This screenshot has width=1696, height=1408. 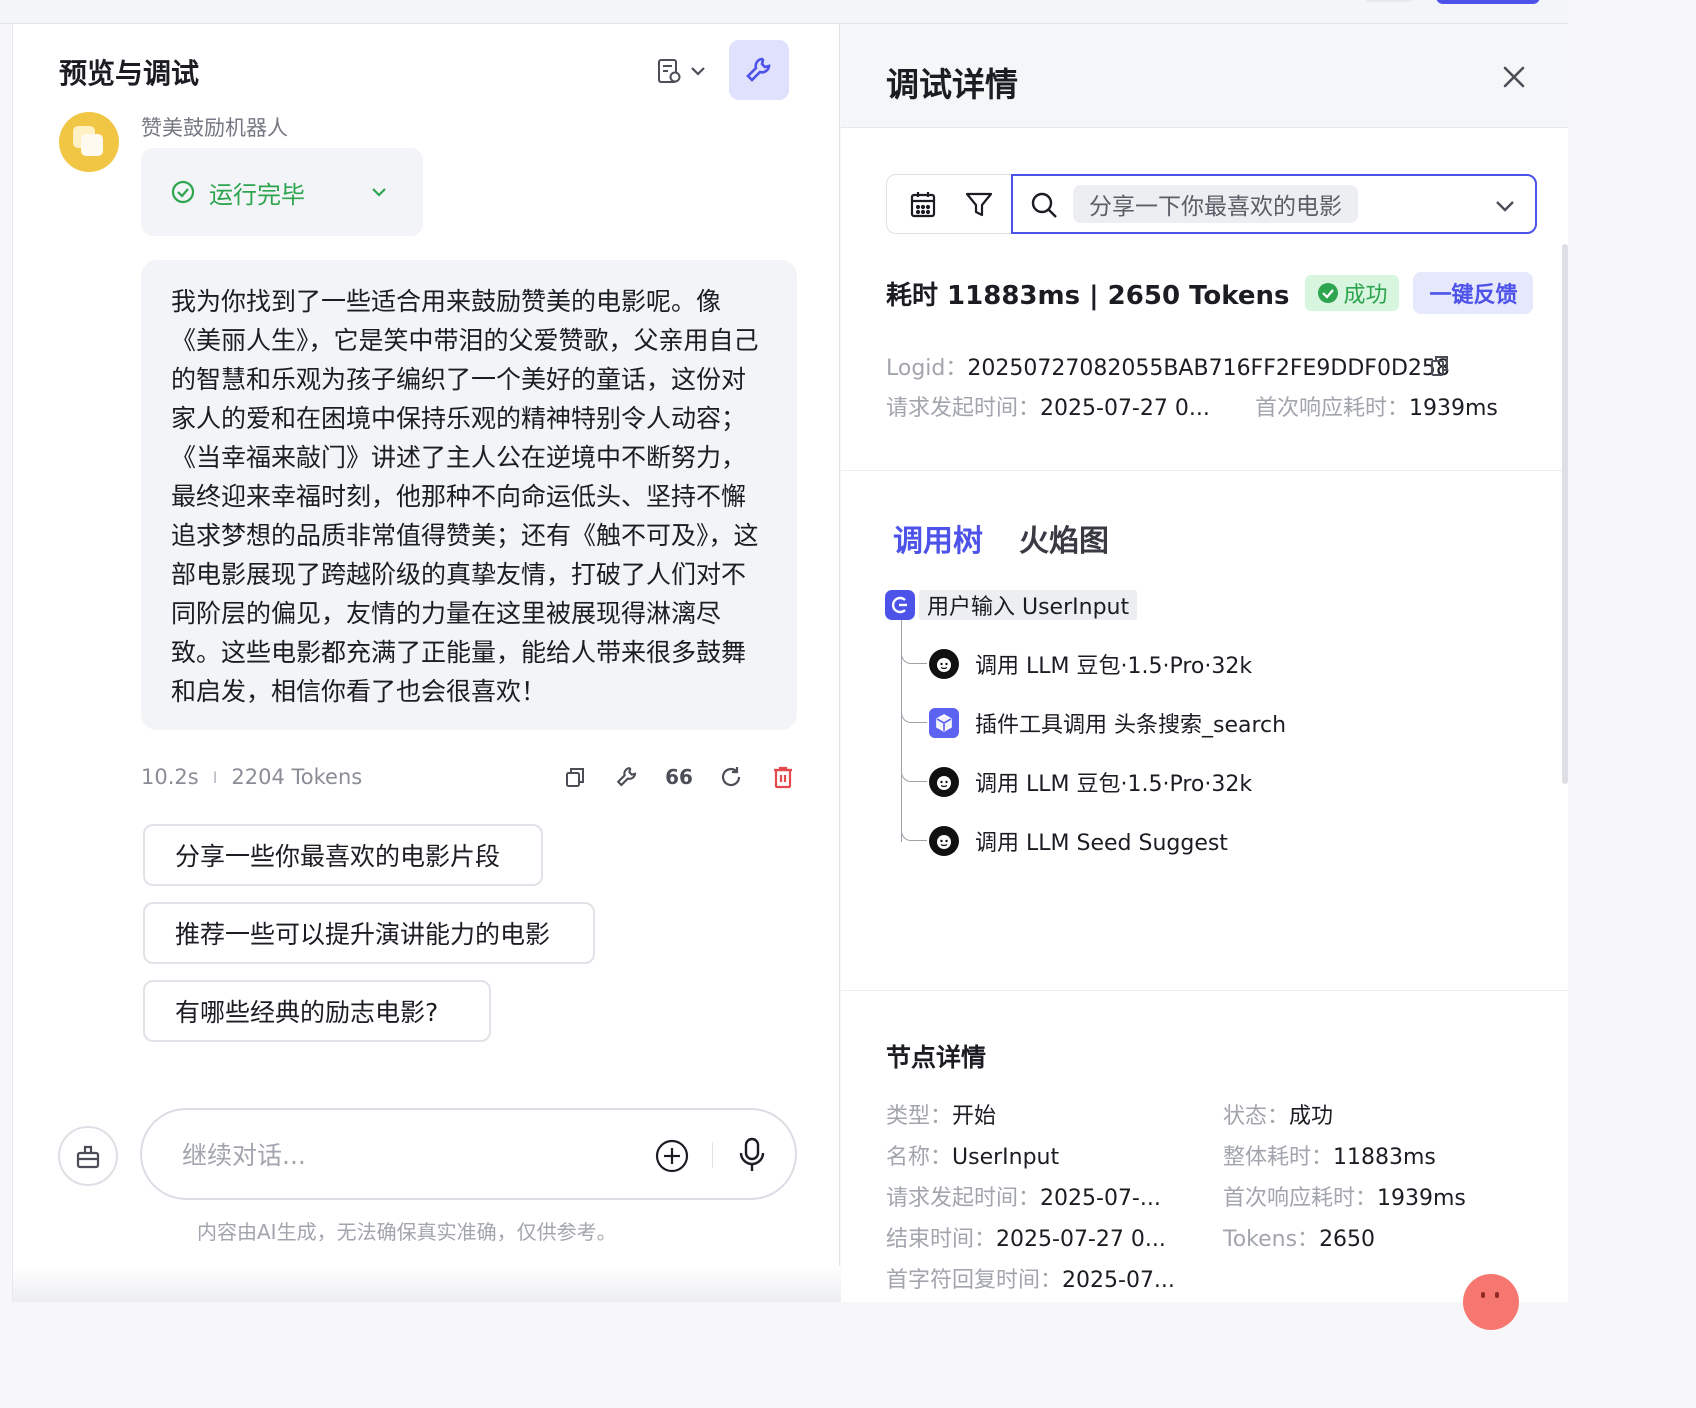 What do you see at coordinates (1440, 366) in the screenshot?
I see `copy-icon` at bounding box center [1440, 366].